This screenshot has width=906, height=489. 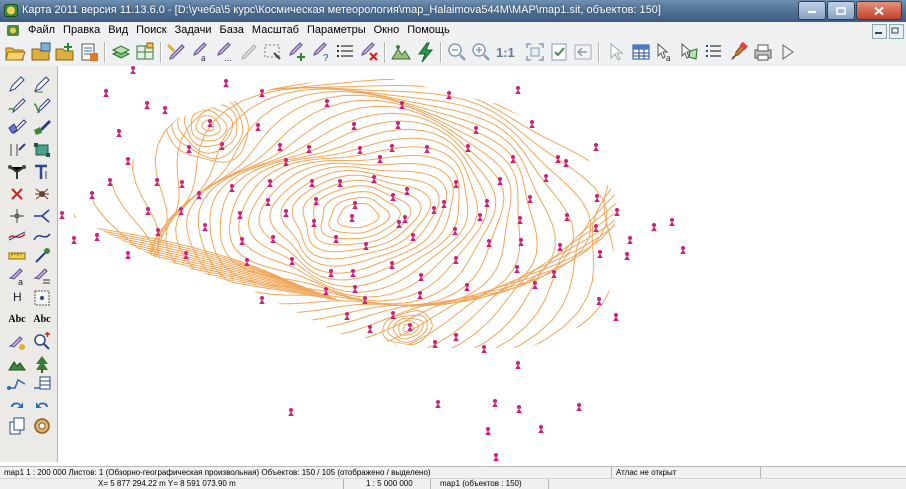 What do you see at coordinates (17, 404) in the screenshot?
I see `redo-icon` at bounding box center [17, 404].